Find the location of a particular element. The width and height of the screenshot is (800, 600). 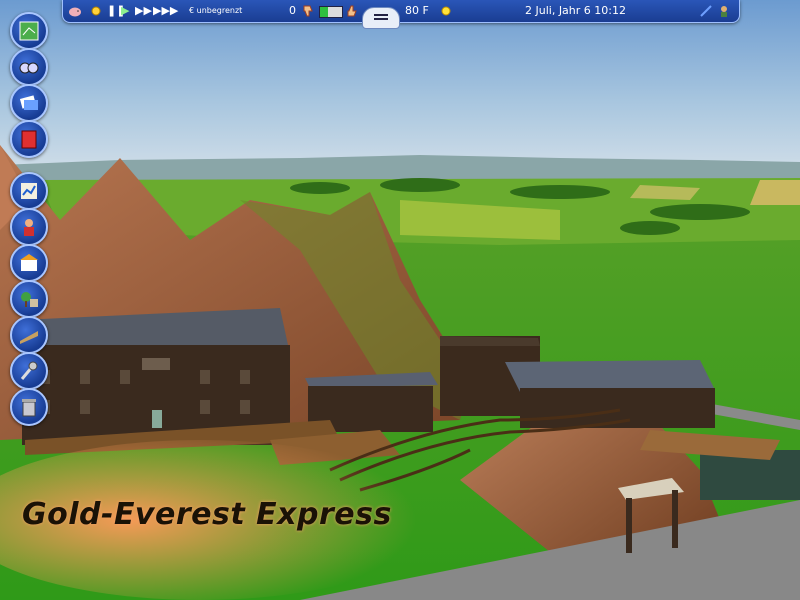

sun-speed-icon is located at coordinates (96, 11).